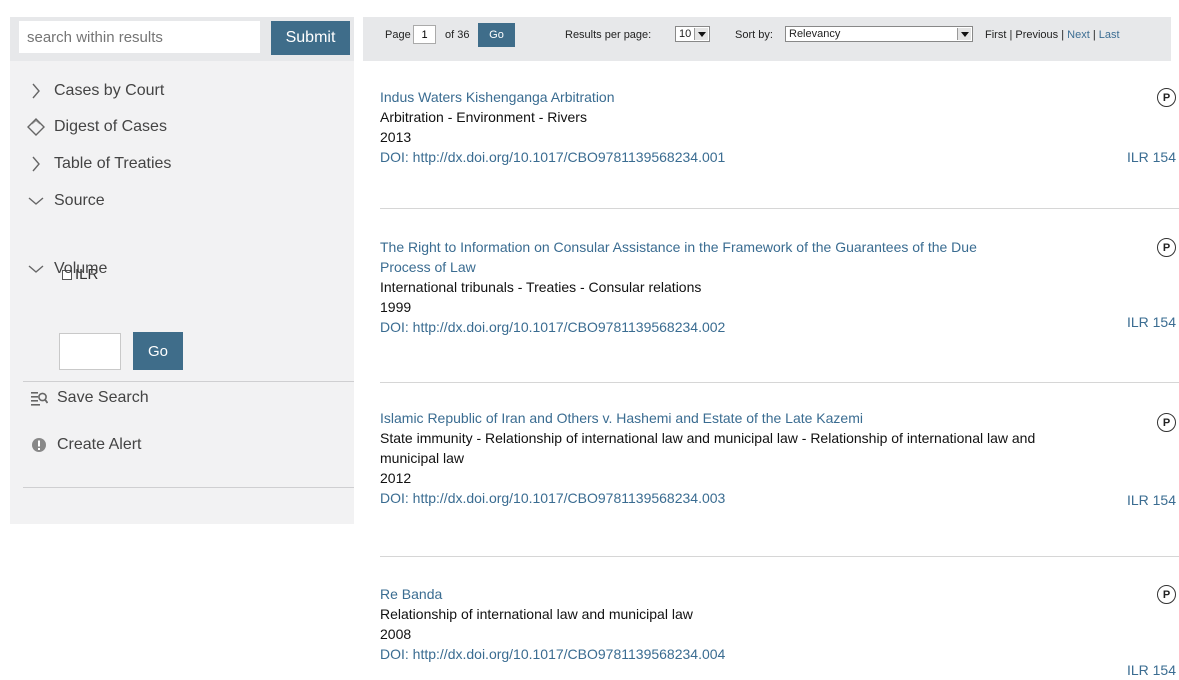 This screenshot has height=680, width=1179. Describe the element at coordinates (113, 163) in the screenshot. I see `sidebar-item-label: Table of Treaties` at that location.